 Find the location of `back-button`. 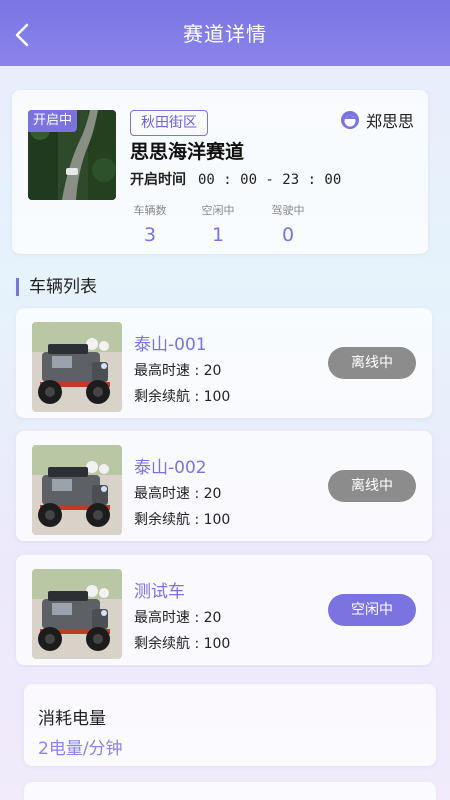

back-button is located at coordinates (23, 35).